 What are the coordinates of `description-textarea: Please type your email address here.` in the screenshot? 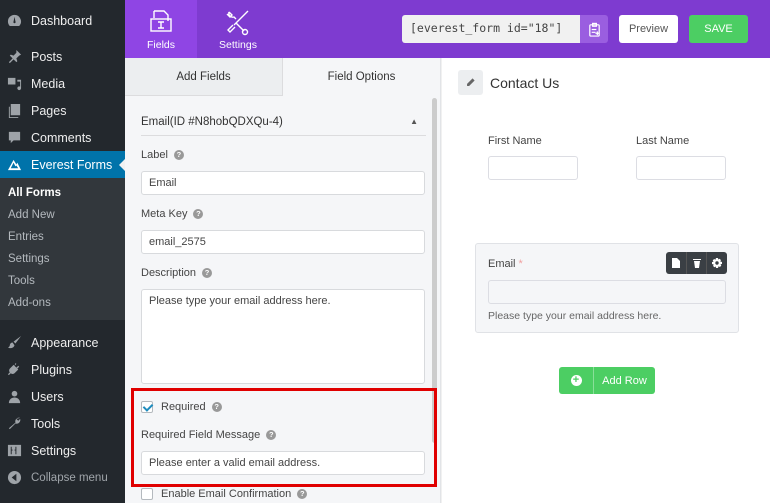 It's located at (283, 336).